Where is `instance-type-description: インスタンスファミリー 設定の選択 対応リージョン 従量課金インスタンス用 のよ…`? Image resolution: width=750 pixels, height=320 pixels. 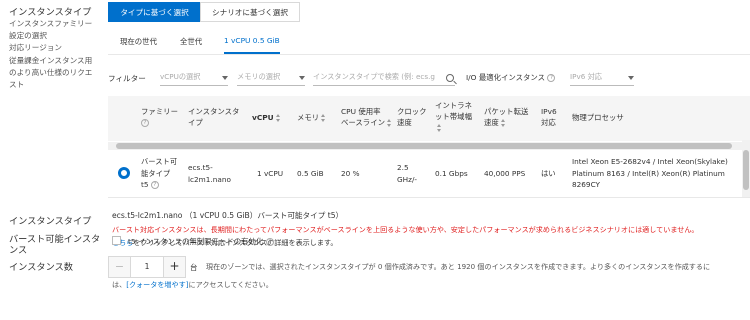
instance-type-description: インスタンスファミリー 設定の選択 対応リージョン 従量課金インスタンス用 のよ… is located at coordinates (51, 54).